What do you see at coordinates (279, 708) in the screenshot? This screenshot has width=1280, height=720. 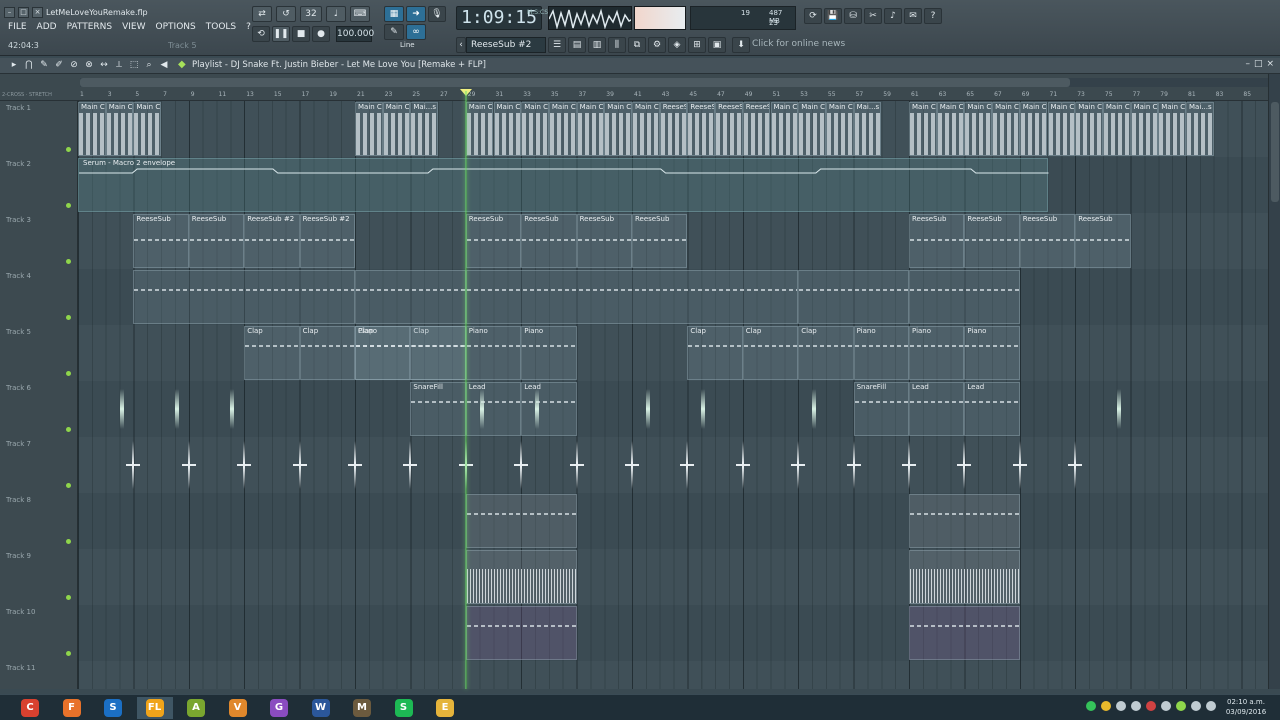 I see `taskbar-app-app-7: G` at bounding box center [279, 708].